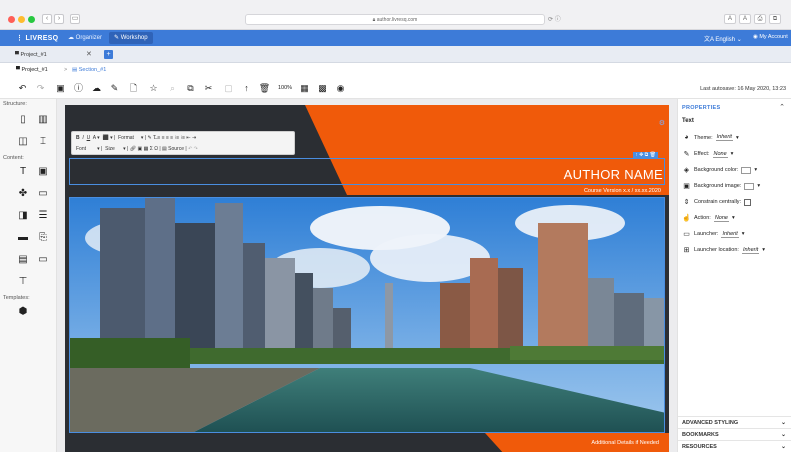  What do you see at coordinates (686, 250) in the screenshot?
I see `location-icon: ⊞` at bounding box center [686, 250].